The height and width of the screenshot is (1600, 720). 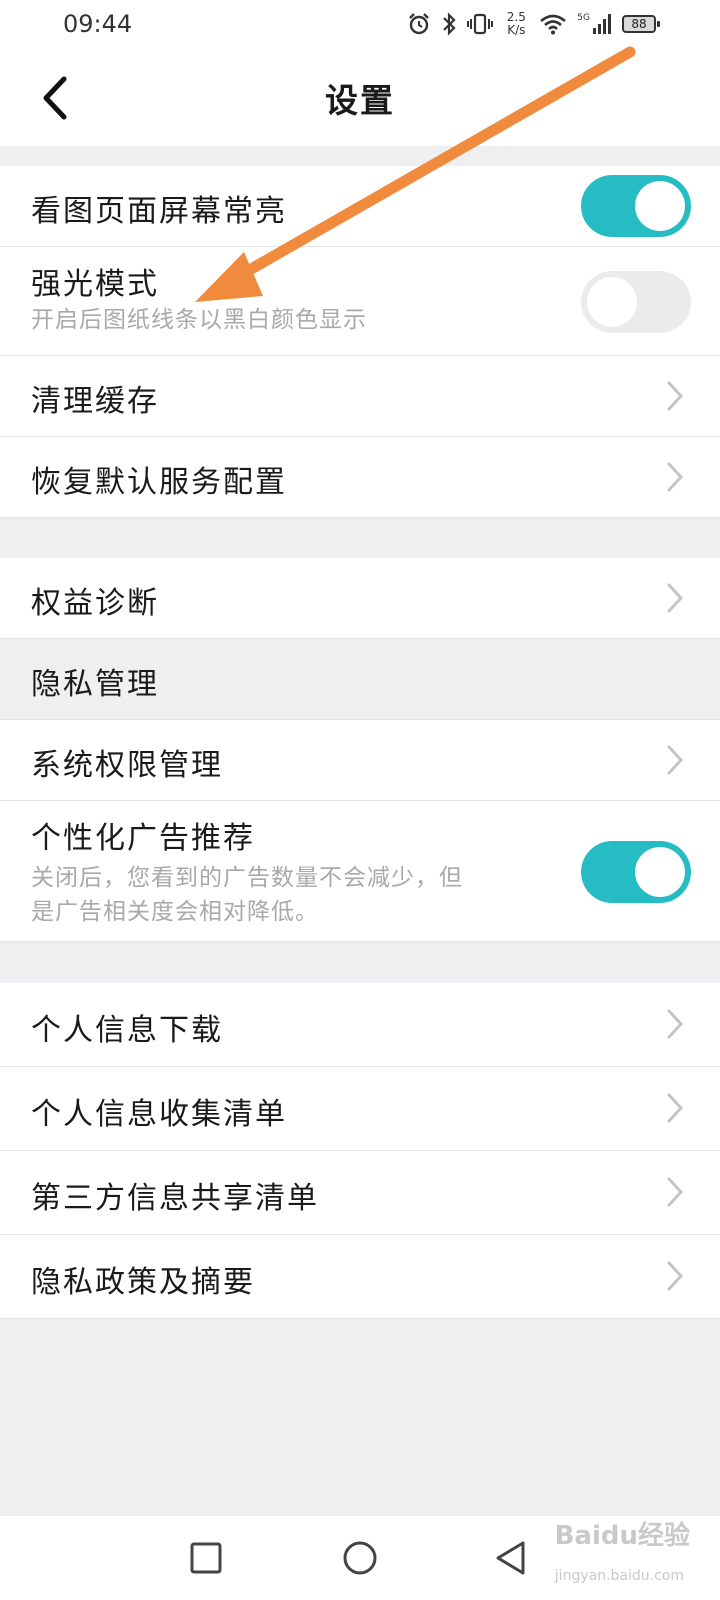 I want to click on baidu-watermark-url: jingyan.baidu.com, so click(x=619, y=1576).